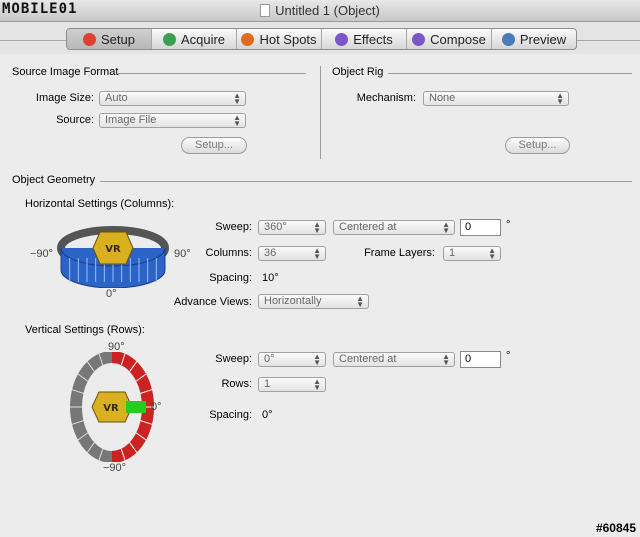 The width and height of the screenshot is (640, 537). I want to click on h-spacing-label: Spacing:, so click(230, 278).